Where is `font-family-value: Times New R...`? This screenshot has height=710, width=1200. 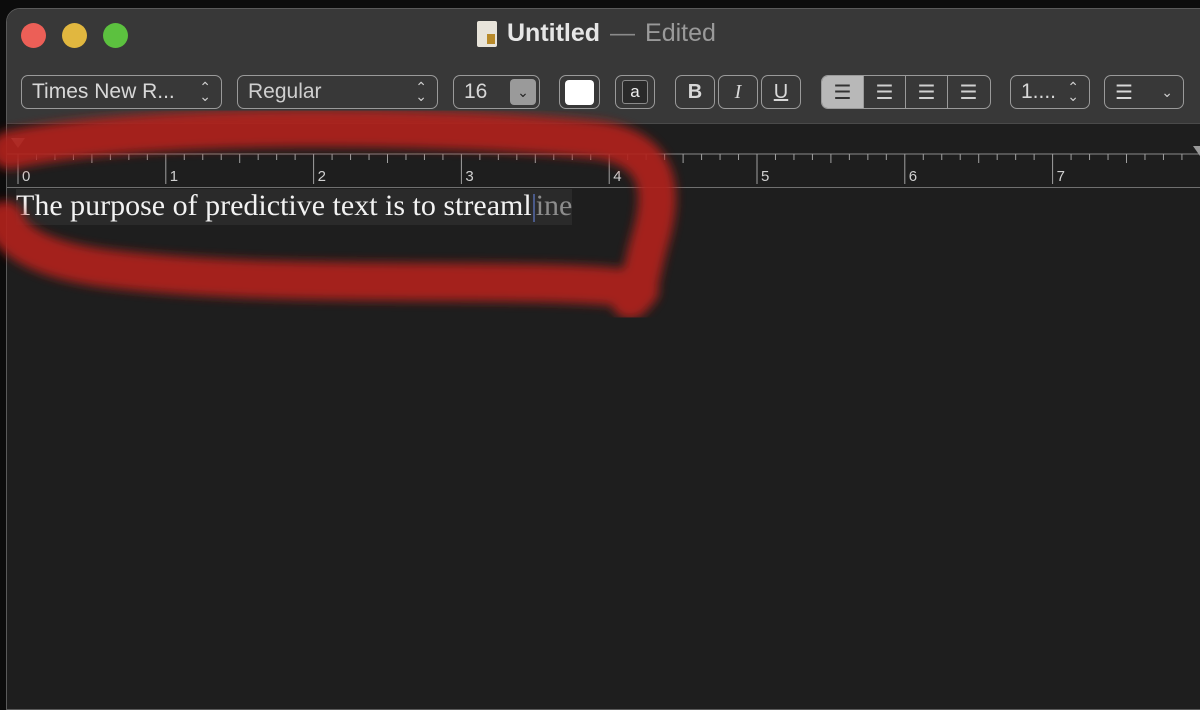 font-family-value: Times New R... is located at coordinates (103, 91).